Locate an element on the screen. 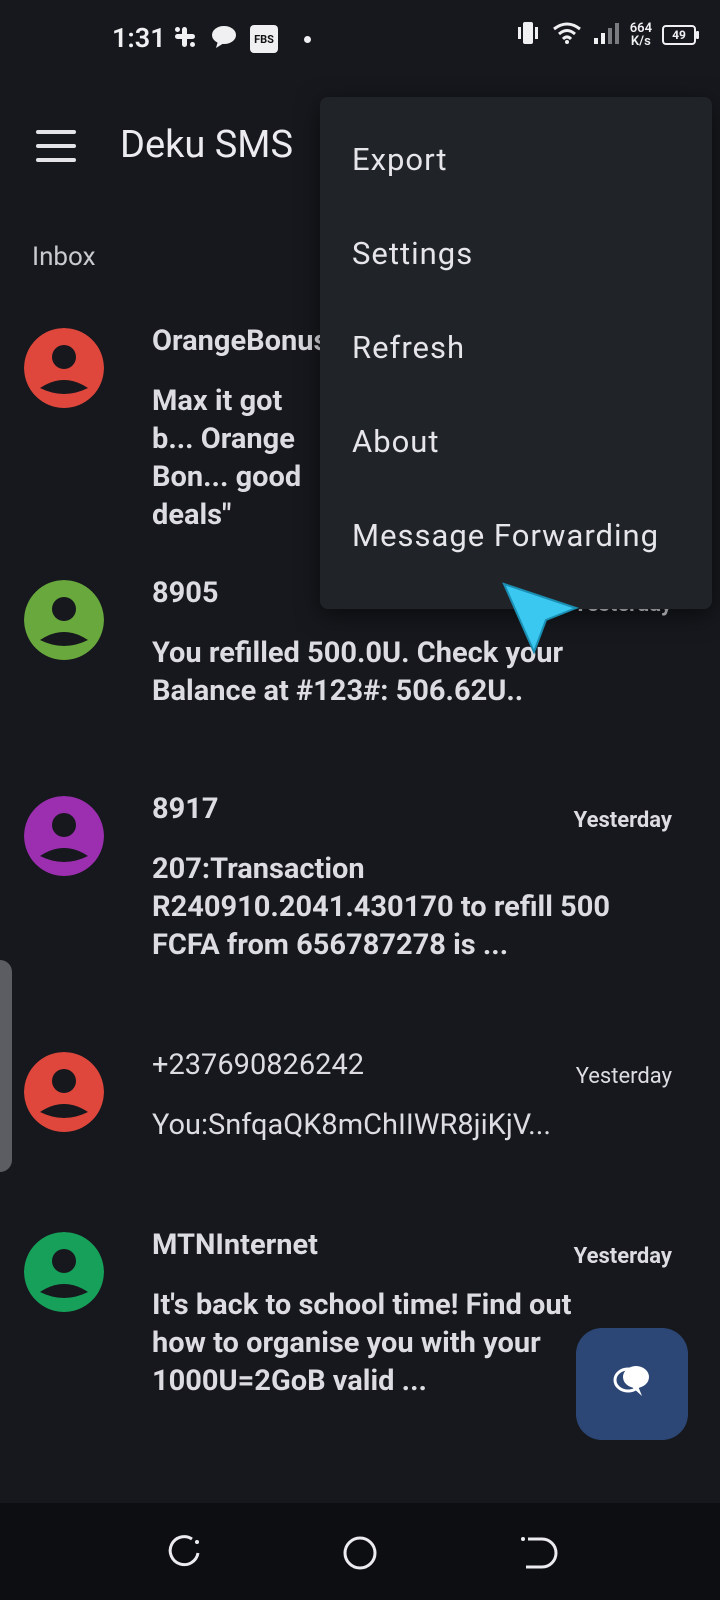 Image resolution: width=720 pixels, height=1600 pixels. new-conversation-button is located at coordinates (632, 1384).